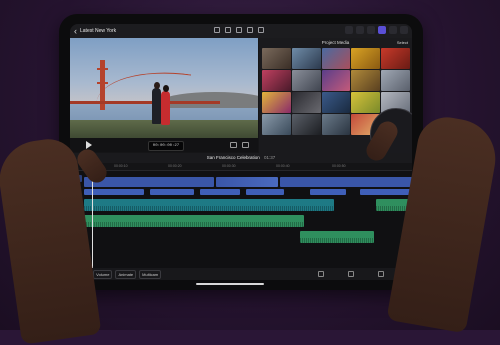  I want to click on person-man, so click(156, 106).